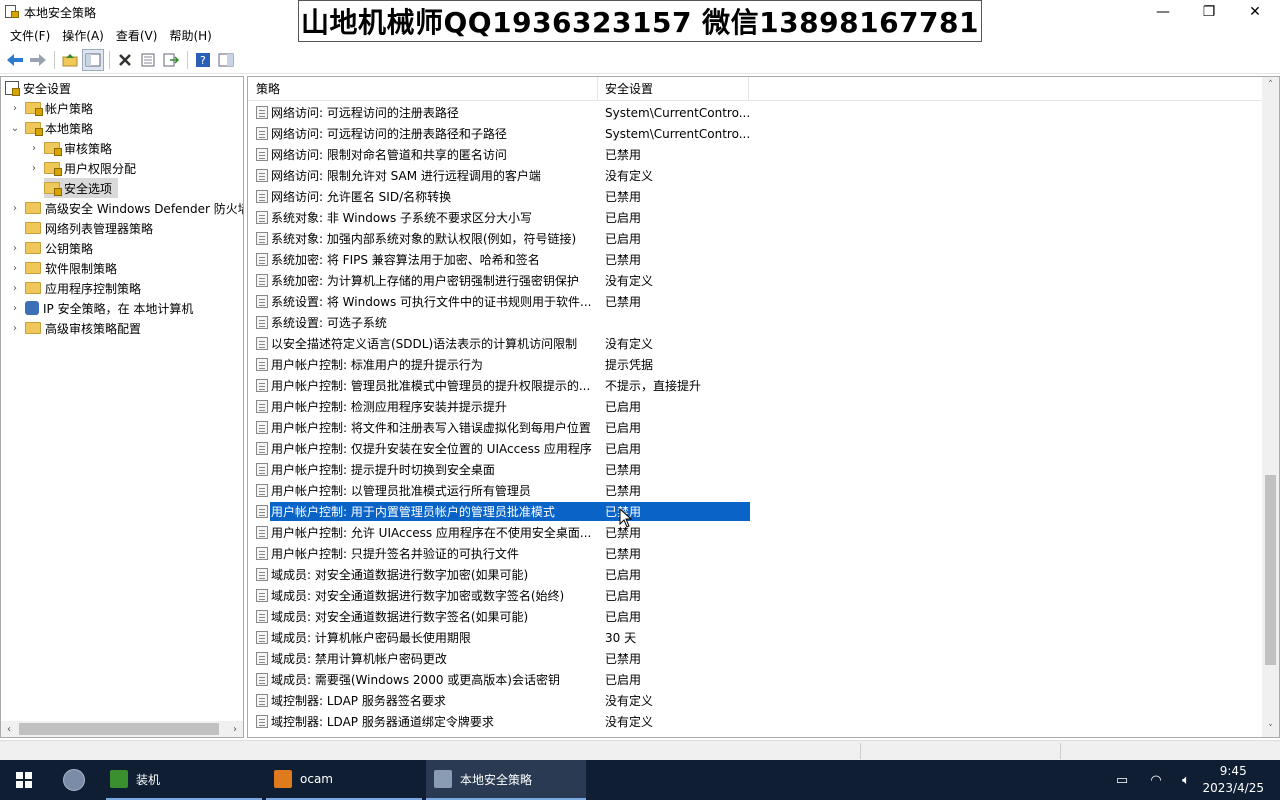 This screenshot has width=1280, height=800. Describe the element at coordinates (755, 637) in the screenshot. I see `table-row: 域成员: 计算机帐户密码最长使用期限 30 天` at that location.